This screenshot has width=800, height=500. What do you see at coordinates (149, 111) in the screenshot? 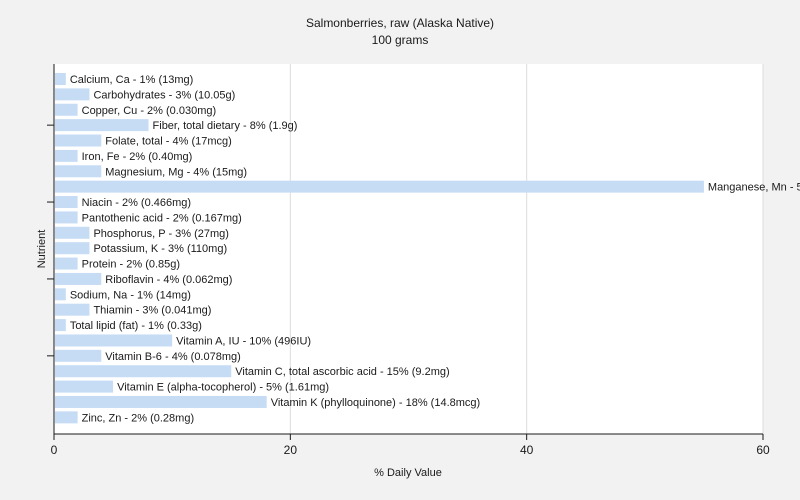
I see `bar-label: Copper, Cu - 2% (0.030mg)` at bounding box center [149, 111].